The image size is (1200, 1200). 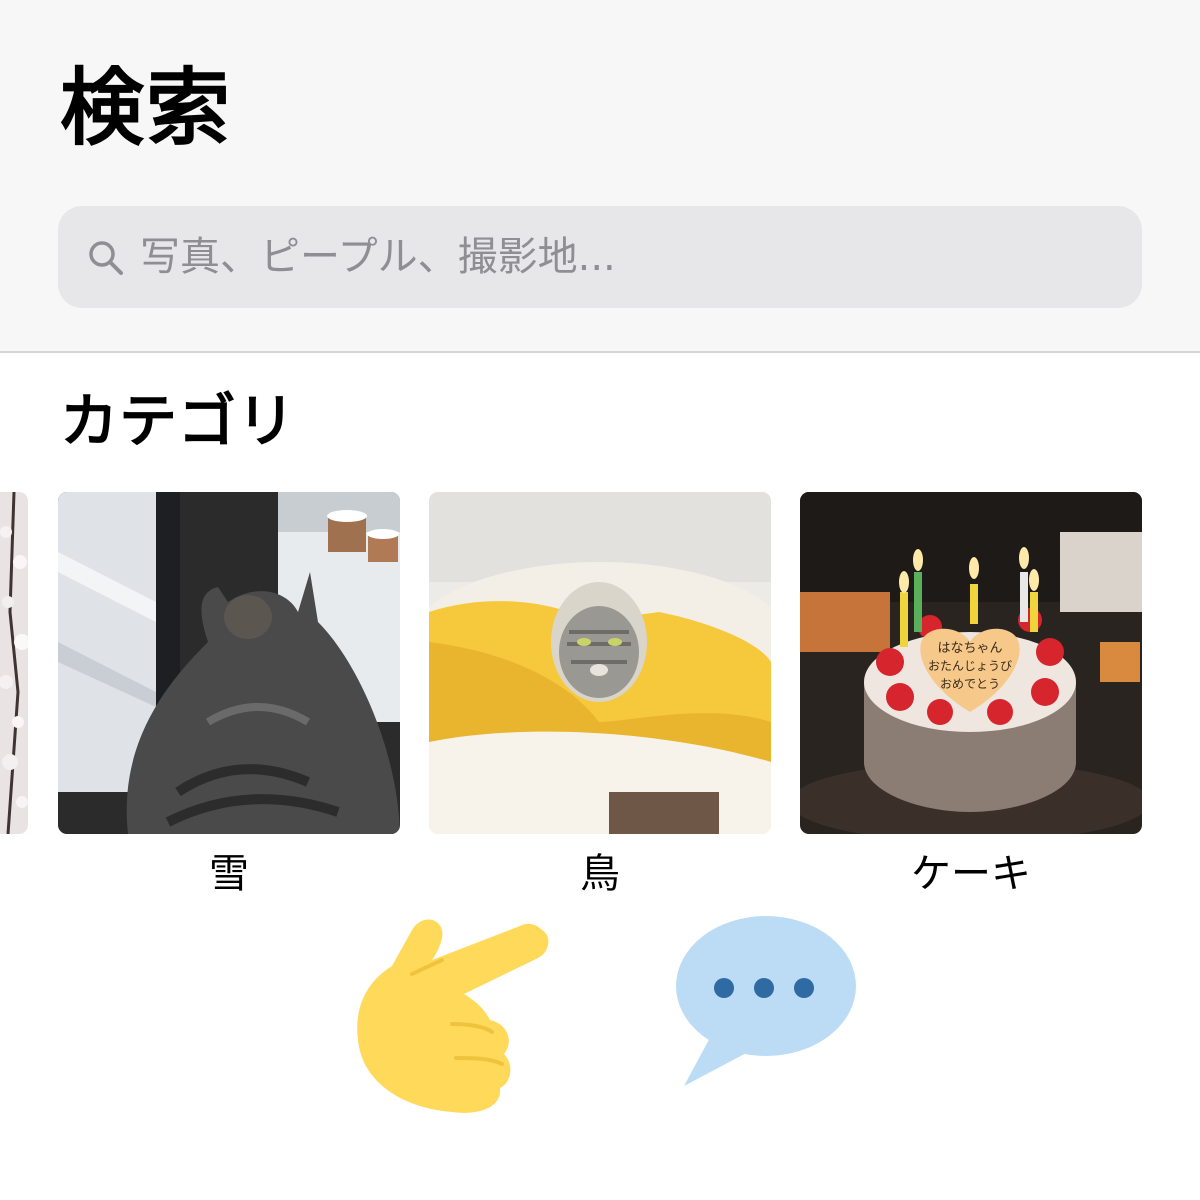 I want to click on snow-cat-photo, so click(x=229, y=663).